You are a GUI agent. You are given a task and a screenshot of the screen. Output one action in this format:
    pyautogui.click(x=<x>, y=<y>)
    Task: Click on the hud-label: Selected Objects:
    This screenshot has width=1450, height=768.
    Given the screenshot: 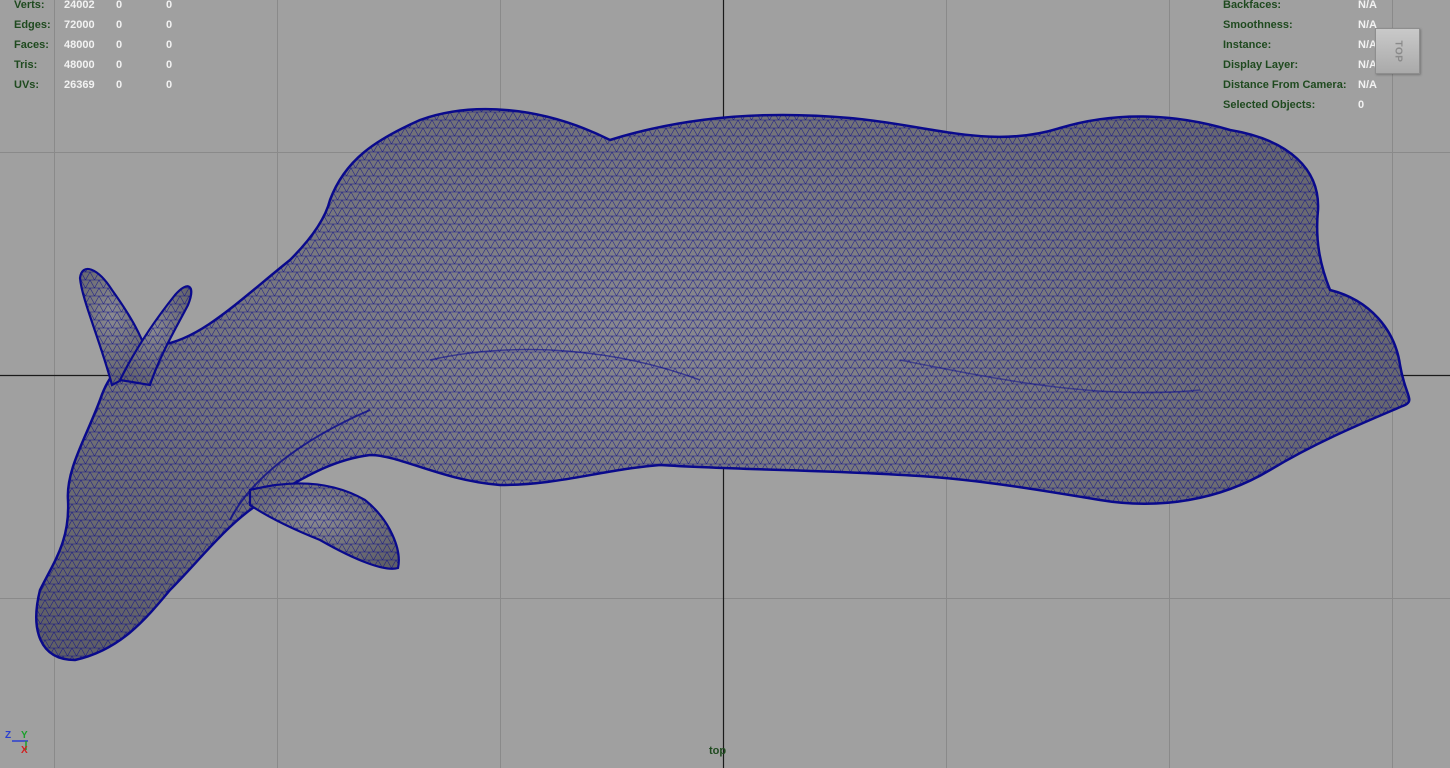 What is the action you would take?
    pyautogui.click(x=1269, y=105)
    